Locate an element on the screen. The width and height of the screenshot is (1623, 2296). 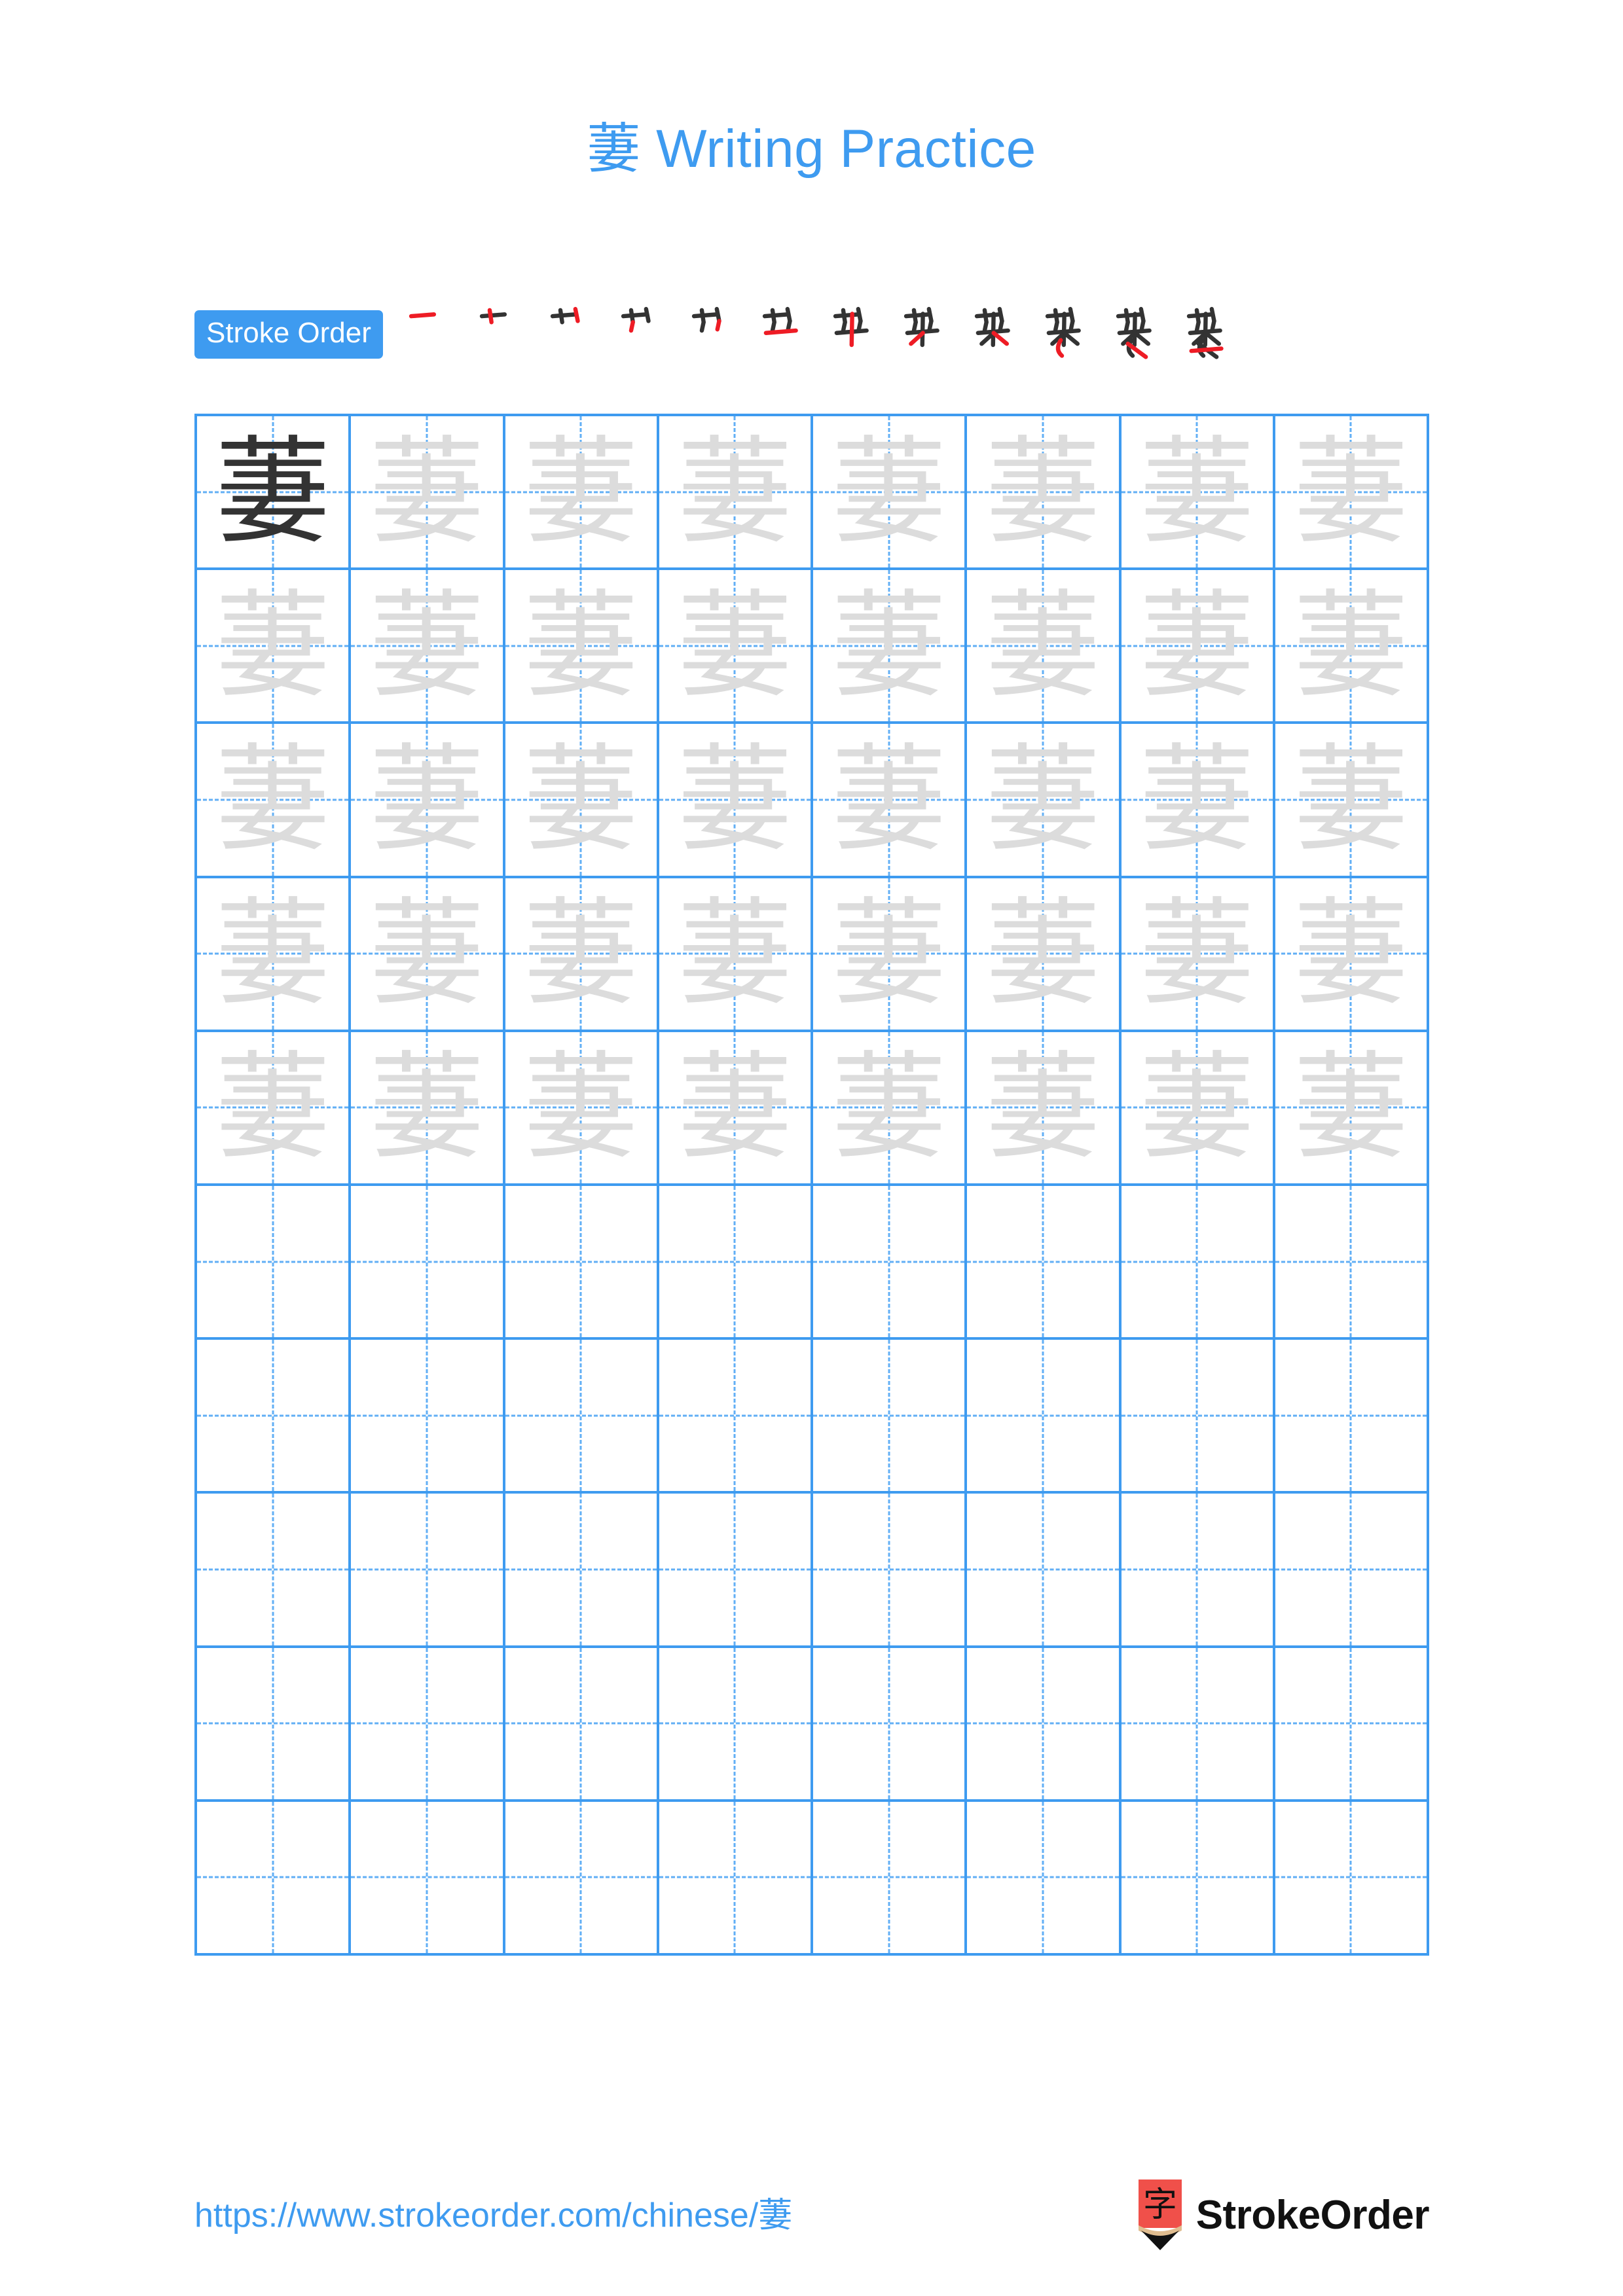
grid-cell-r5-c7: 萋 is located at coordinates (1198, 1108).